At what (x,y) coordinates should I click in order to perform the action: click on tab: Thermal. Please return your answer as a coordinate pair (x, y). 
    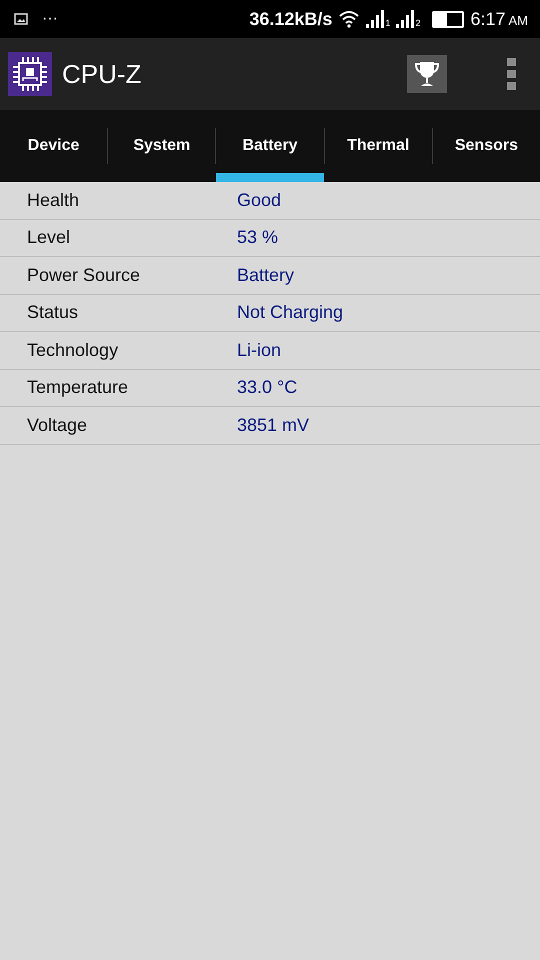
    Looking at the image, I should click on (378, 146).